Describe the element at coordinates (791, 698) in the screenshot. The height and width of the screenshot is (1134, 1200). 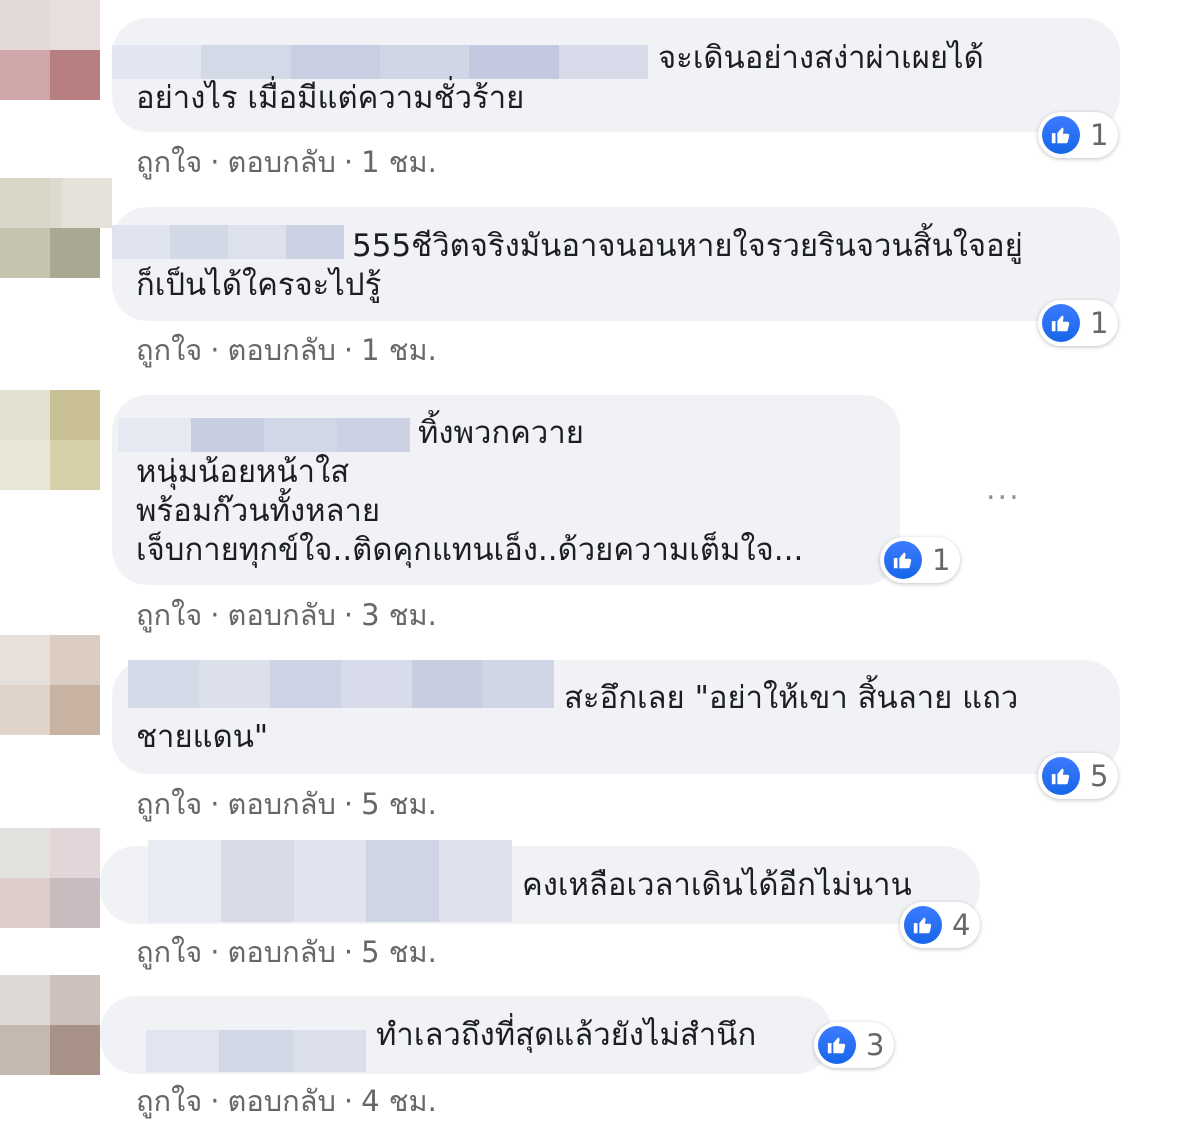
I see `comment-text: สะอึกเลย "อย่าให้เขา สิ้นลาย แถว` at that location.